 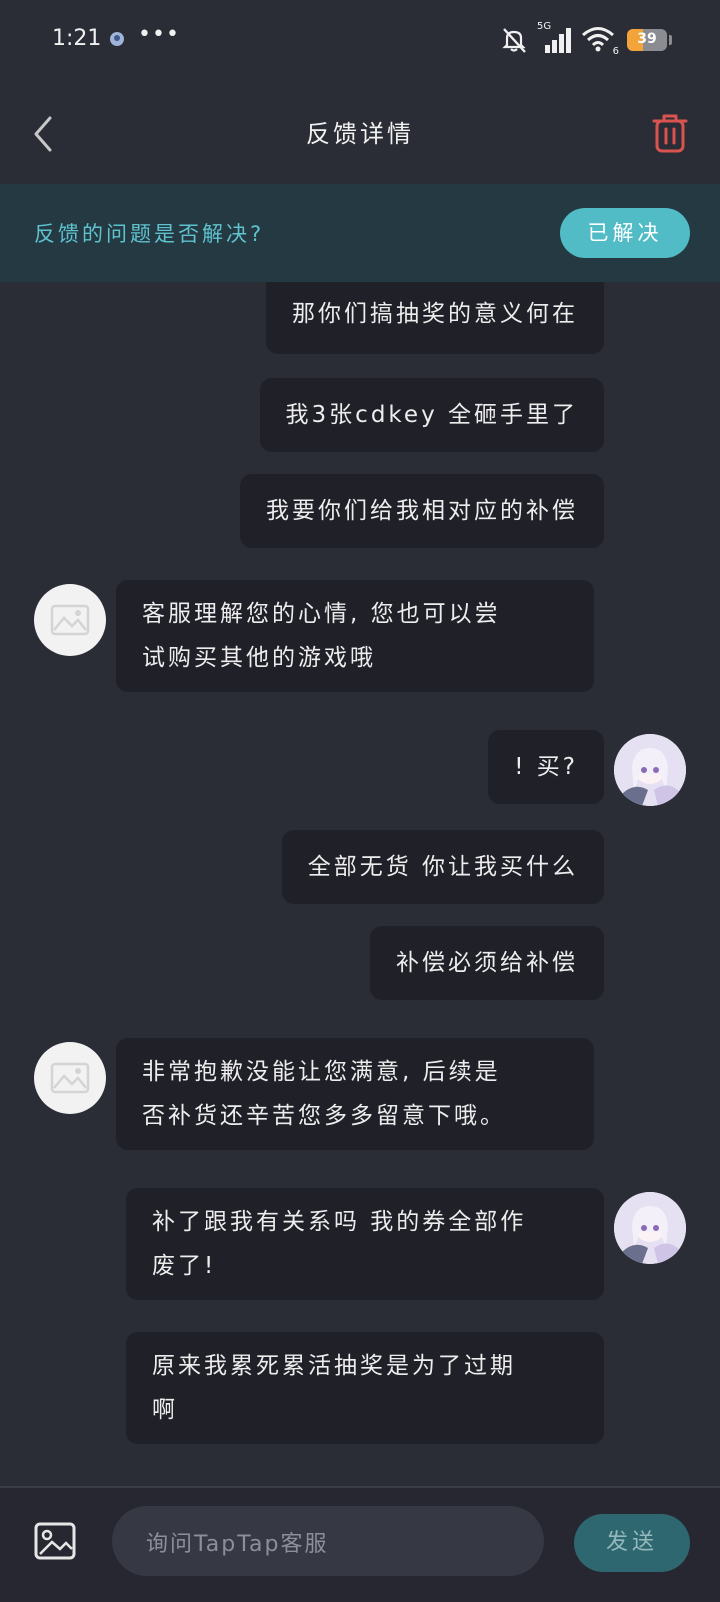 I want to click on message-bubble-user: ! 买?, so click(x=546, y=767).